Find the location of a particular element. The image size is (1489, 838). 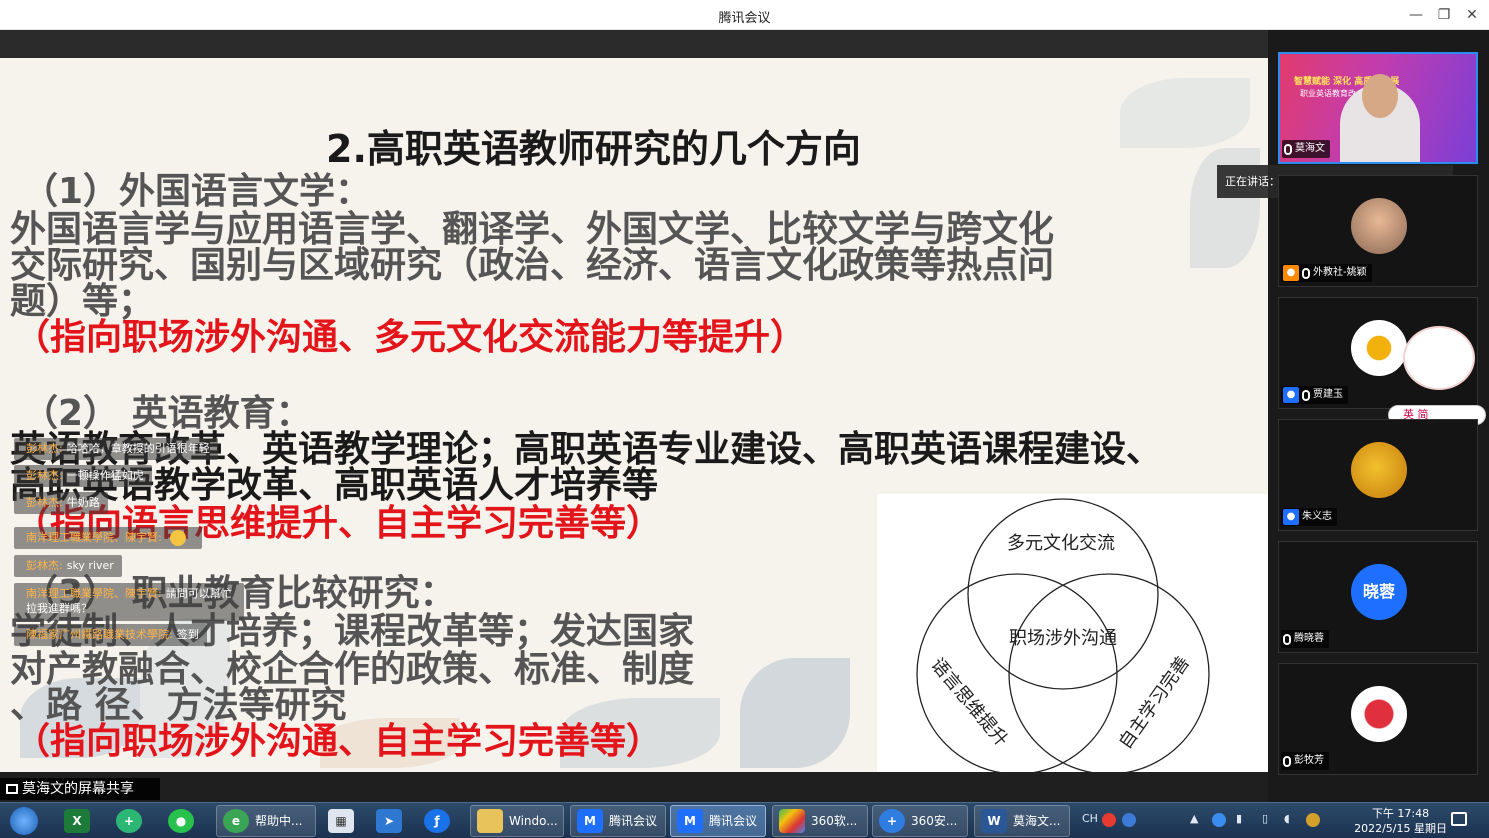

calculator-icon: ▦ is located at coordinates (341, 821).